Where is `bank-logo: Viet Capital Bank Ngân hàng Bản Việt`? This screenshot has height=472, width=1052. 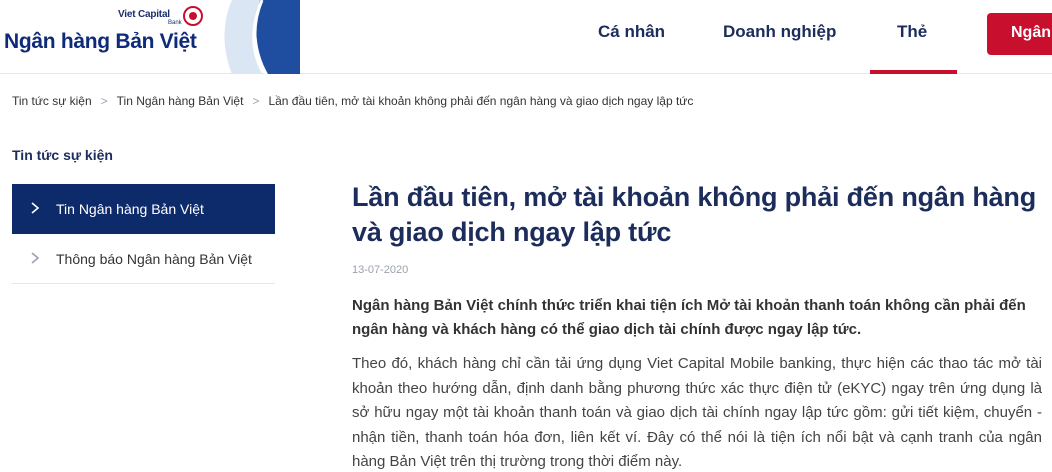 bank-logo: Viet Capital Bank Ngân hàng Bản Việt is located at coordinates (150, 37).